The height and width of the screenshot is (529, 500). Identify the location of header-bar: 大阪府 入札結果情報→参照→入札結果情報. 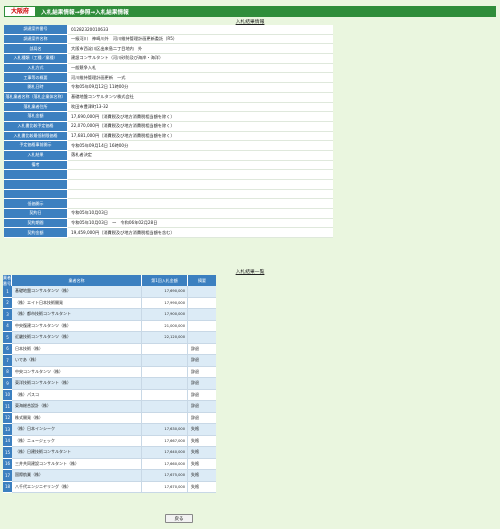
(250, 11).